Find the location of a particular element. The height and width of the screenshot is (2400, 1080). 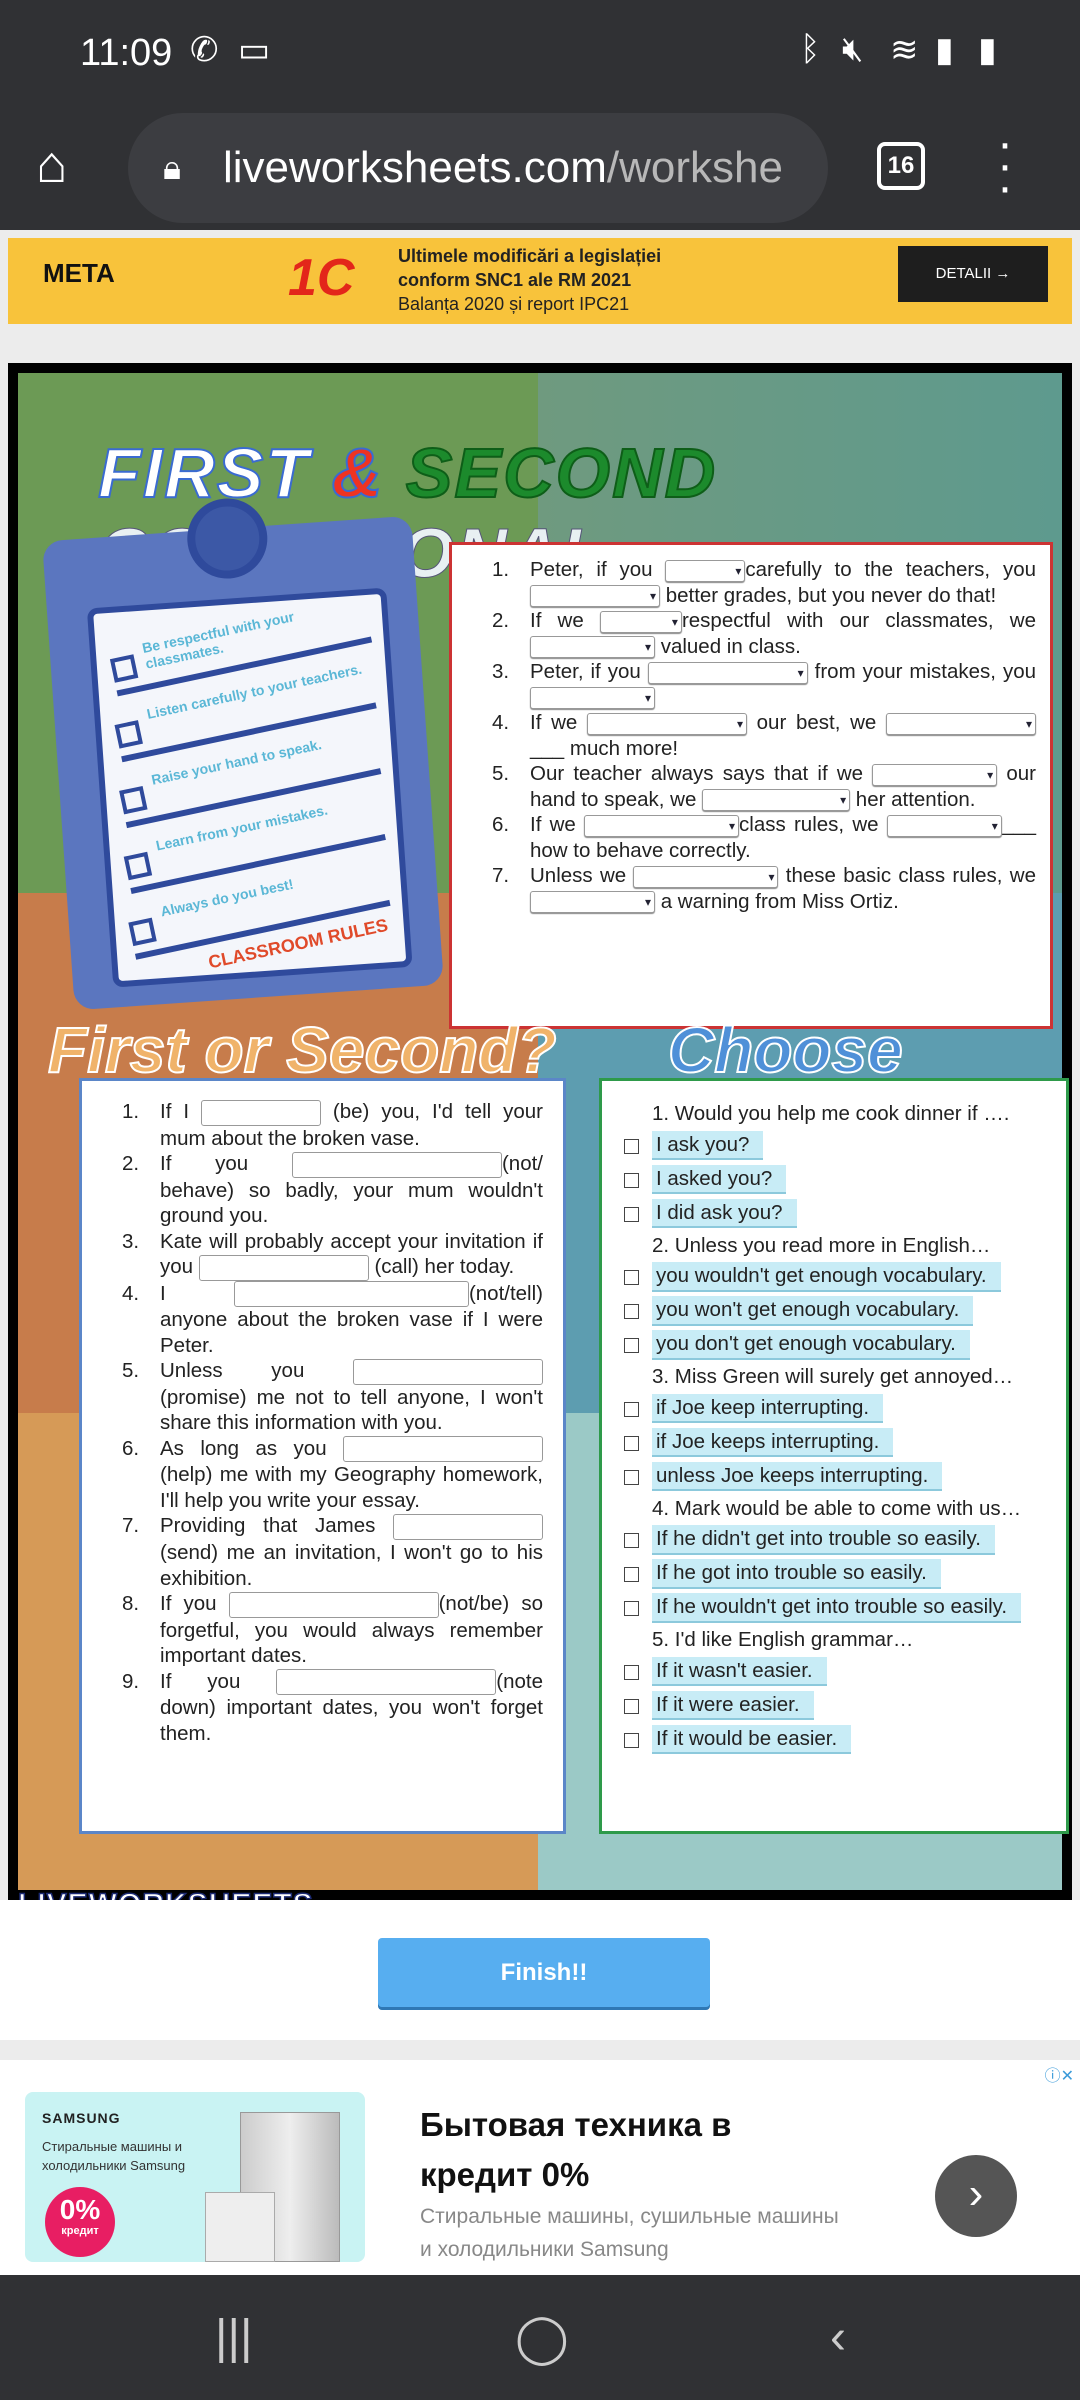

home-button: ◯ is located at coordinates (542, 2338).